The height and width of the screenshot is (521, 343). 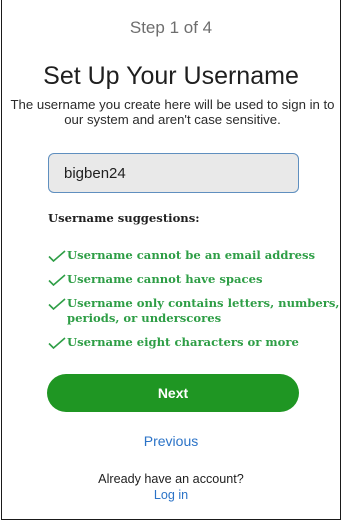 I want to click on suggestion-label: Username cannot have spaces, so click(x=165, y=279).